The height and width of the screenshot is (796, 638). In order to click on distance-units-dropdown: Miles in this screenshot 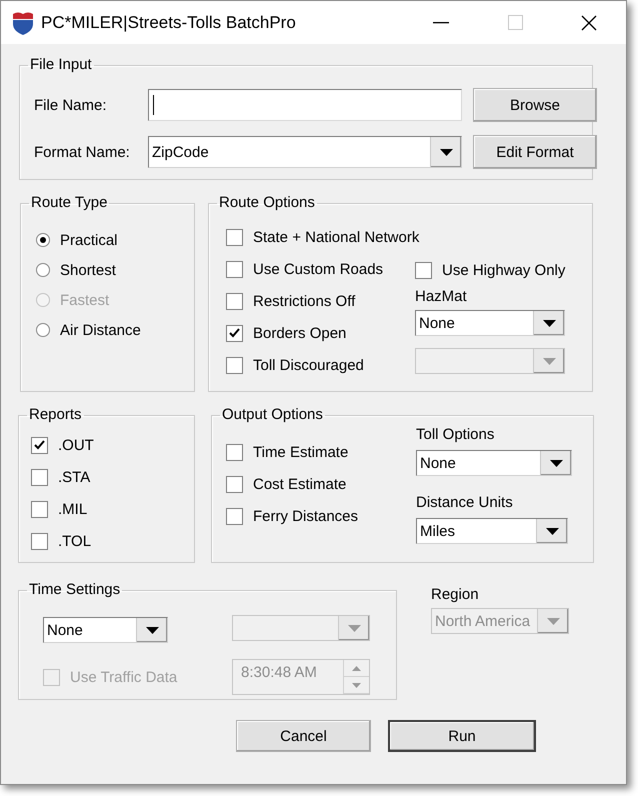, I will do `click(492, 531)`.